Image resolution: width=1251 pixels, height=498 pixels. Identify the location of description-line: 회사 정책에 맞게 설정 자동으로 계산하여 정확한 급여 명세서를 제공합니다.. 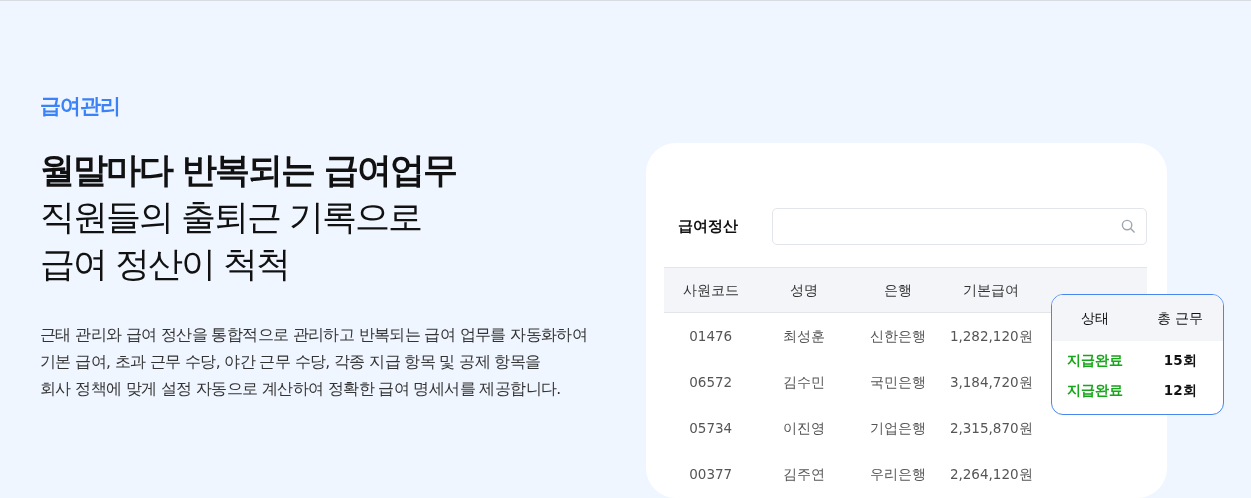
(301, 389).